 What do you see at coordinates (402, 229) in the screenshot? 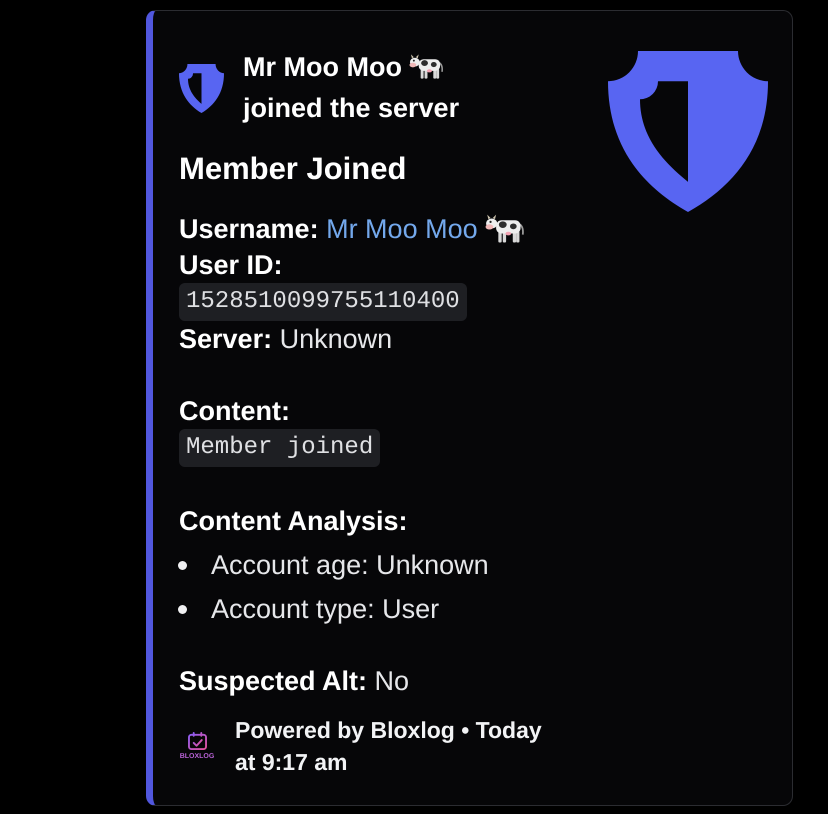
I see `username-link: Mr Moo Moo` at bounding box center [402, 229].